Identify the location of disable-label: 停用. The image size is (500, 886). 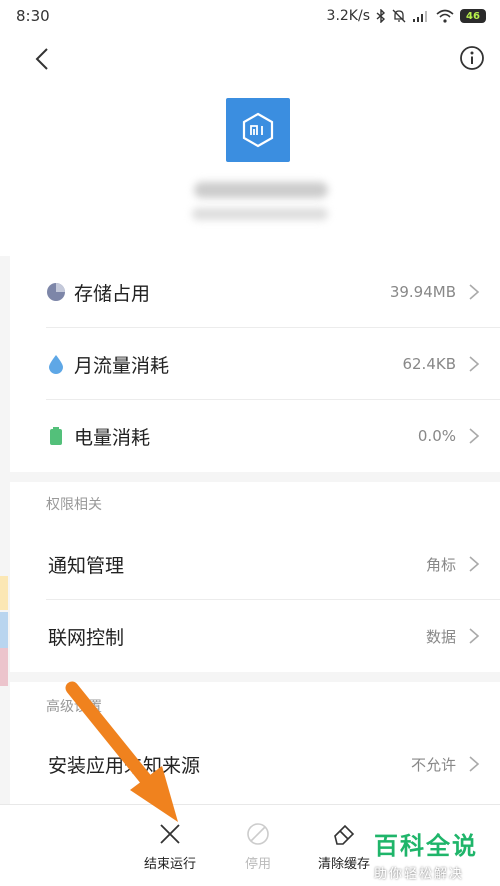
(257, 864).